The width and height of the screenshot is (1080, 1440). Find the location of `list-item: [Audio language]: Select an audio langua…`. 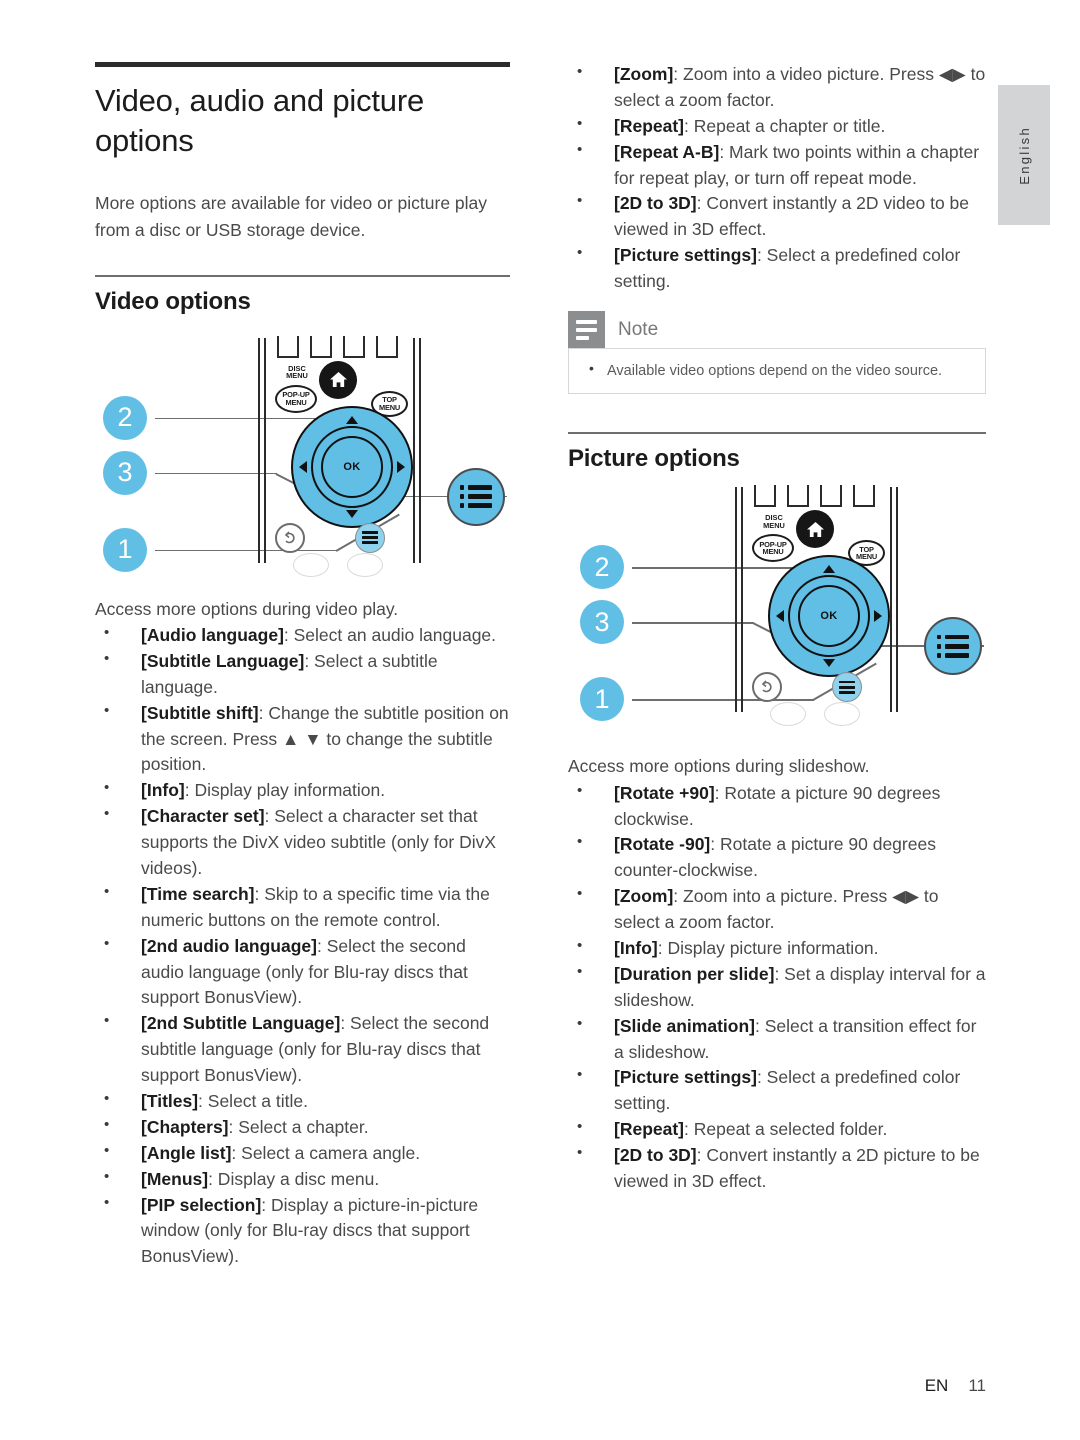

list-item: [Audio language]: Select an audio langua… is located at coordinates (302, 635).